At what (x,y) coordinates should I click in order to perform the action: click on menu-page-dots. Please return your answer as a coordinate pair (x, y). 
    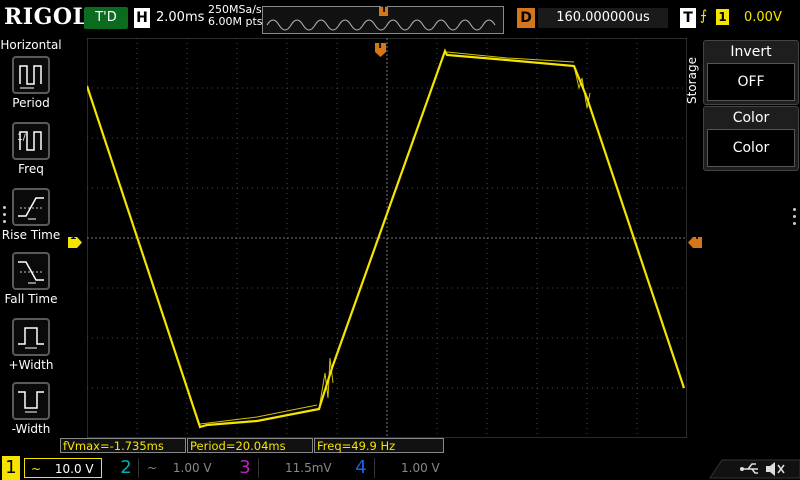
    Looking at the image, I should click on (5, 218).